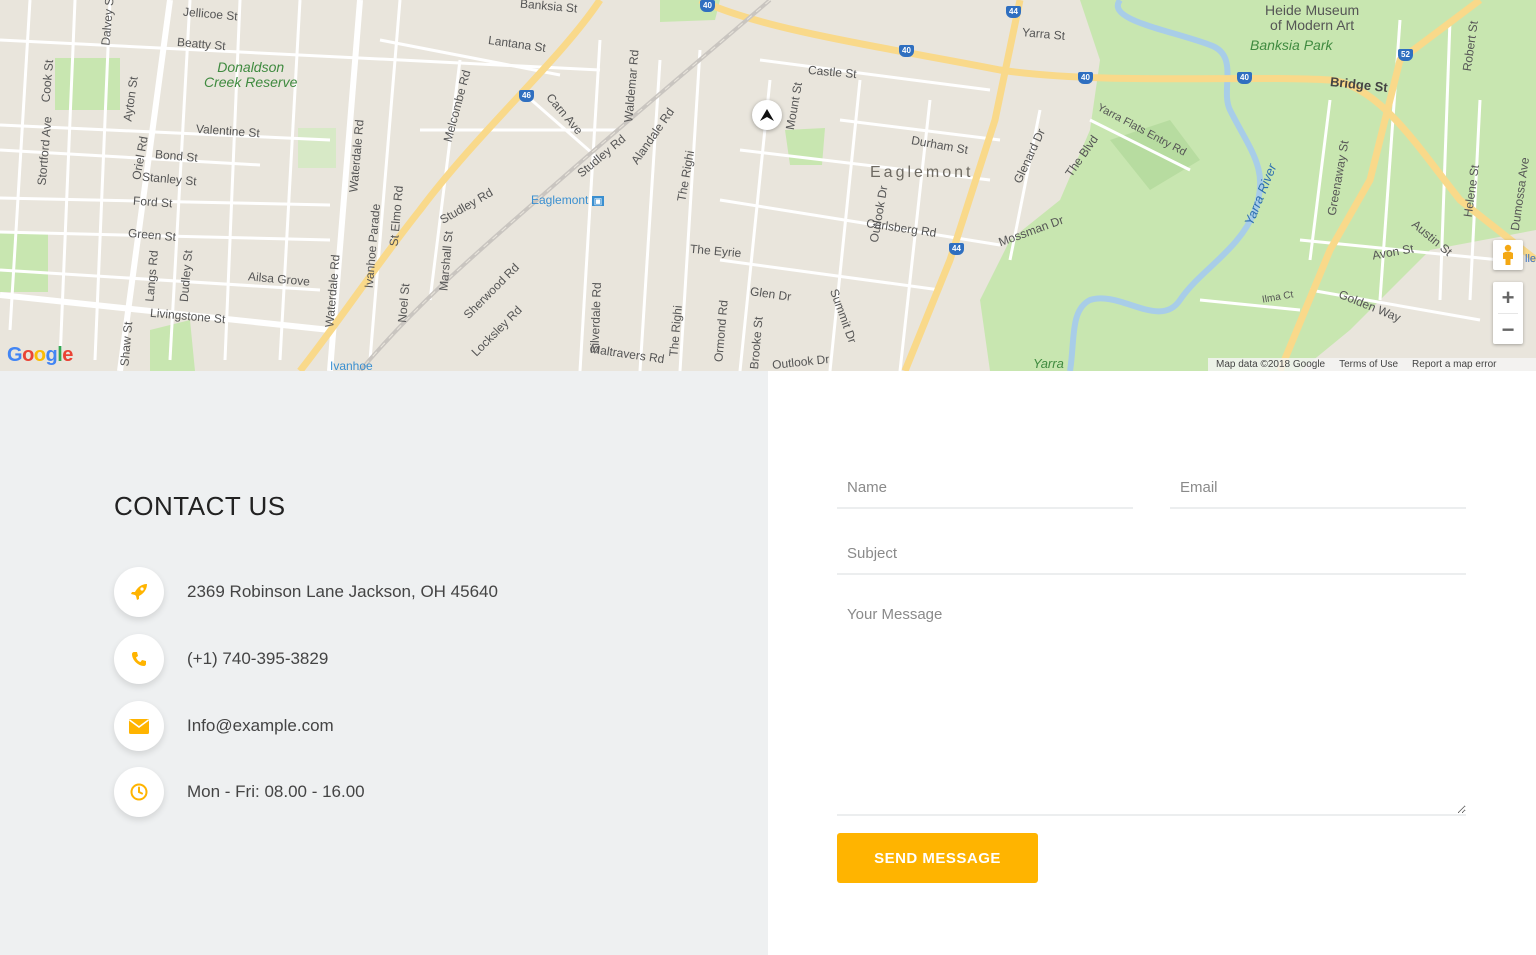 This screenshot has width=1536, height=955. What do you see at coordinates (985, 488) in the screenshot?
I see `name-input` at bounding box center [985, 488].